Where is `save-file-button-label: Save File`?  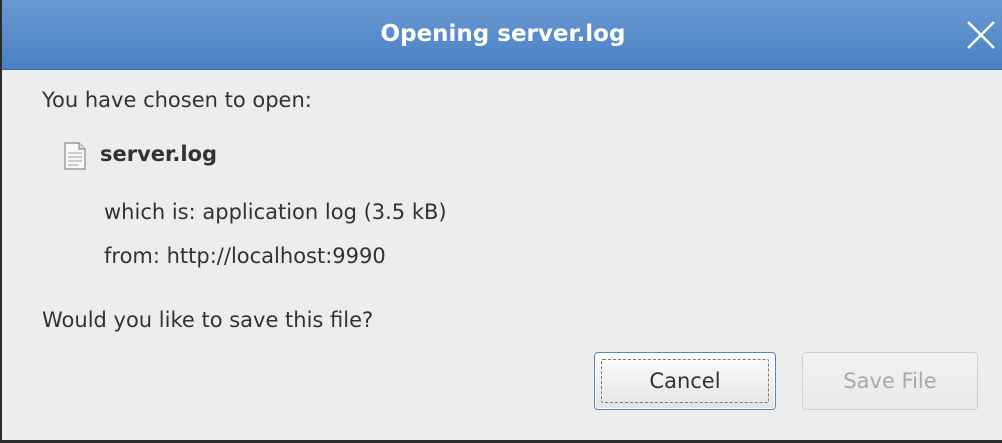
save-file-button-label: Save File is located at coordinates (890, 381).